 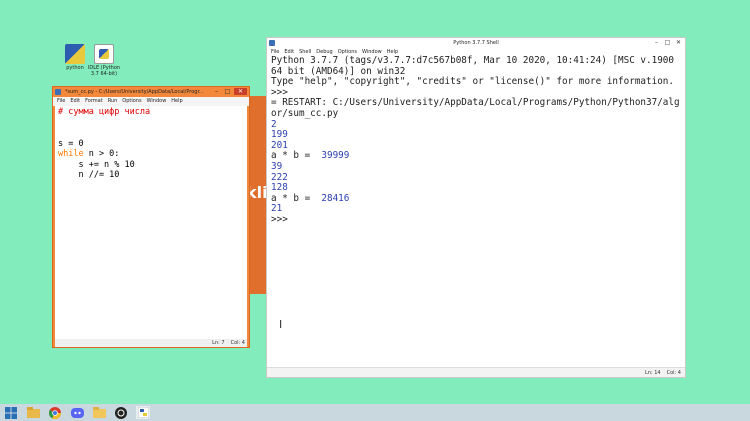 What do you see at coordinates (121, 412) in the screenshot?
I see `obs-icon` at bounding box center [121, 412].